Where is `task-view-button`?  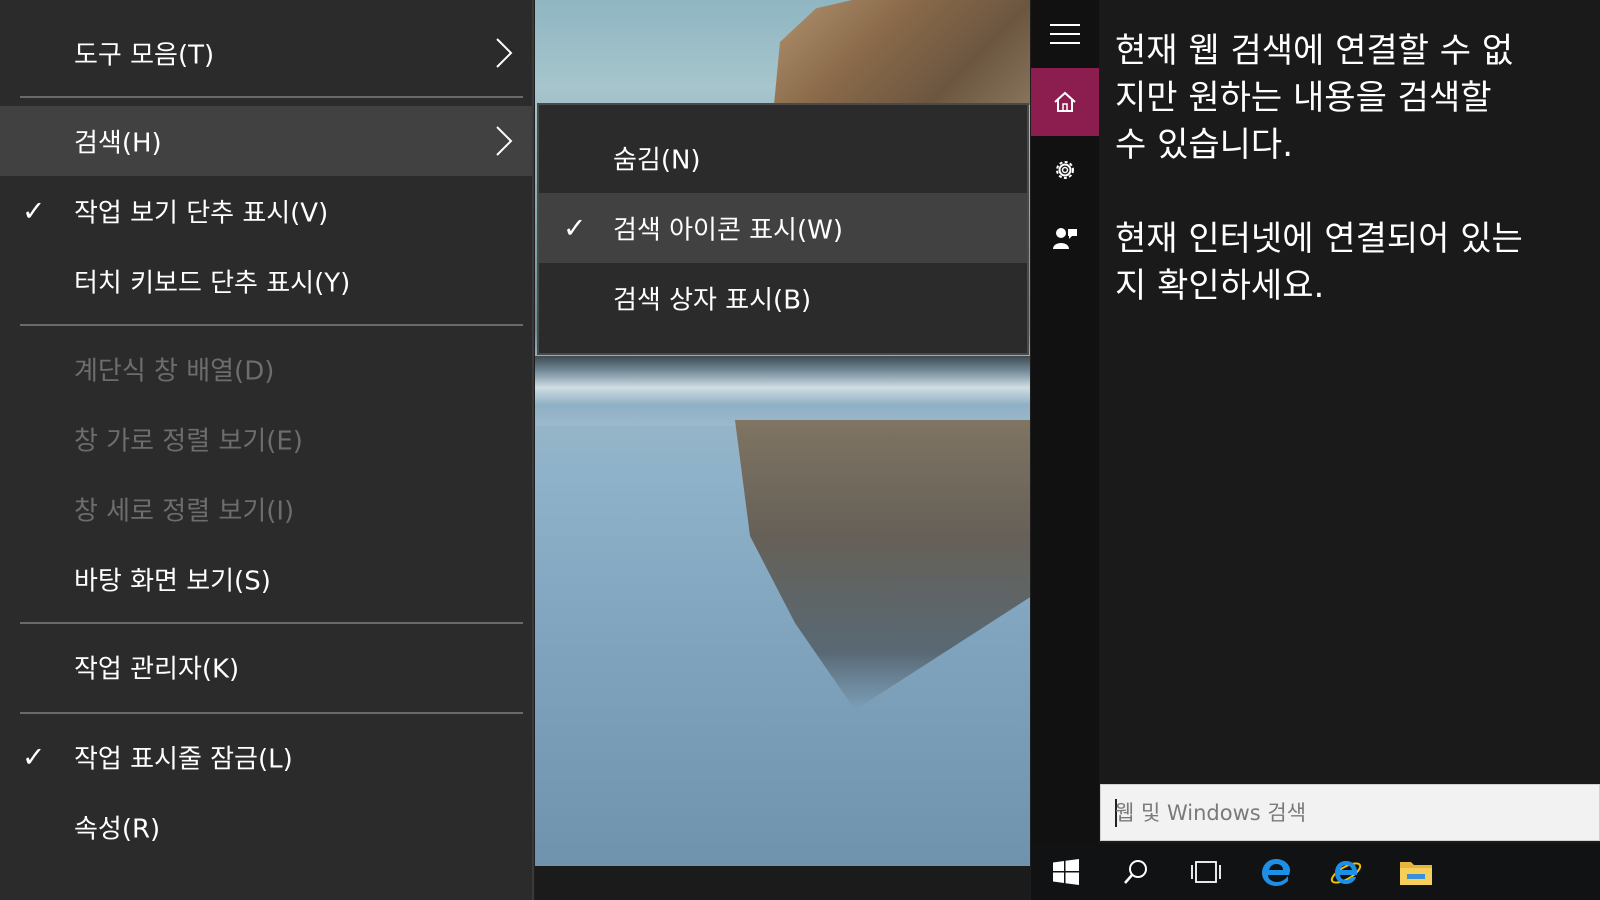
task-view-button is located at coordinates (1206, 871).